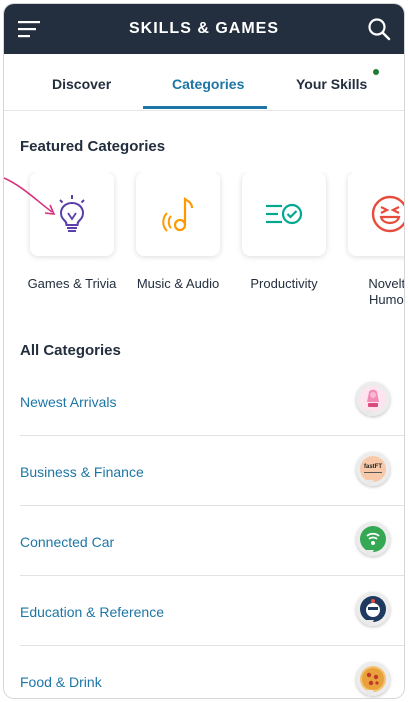  I want to click on search-button, so click(379, 29).